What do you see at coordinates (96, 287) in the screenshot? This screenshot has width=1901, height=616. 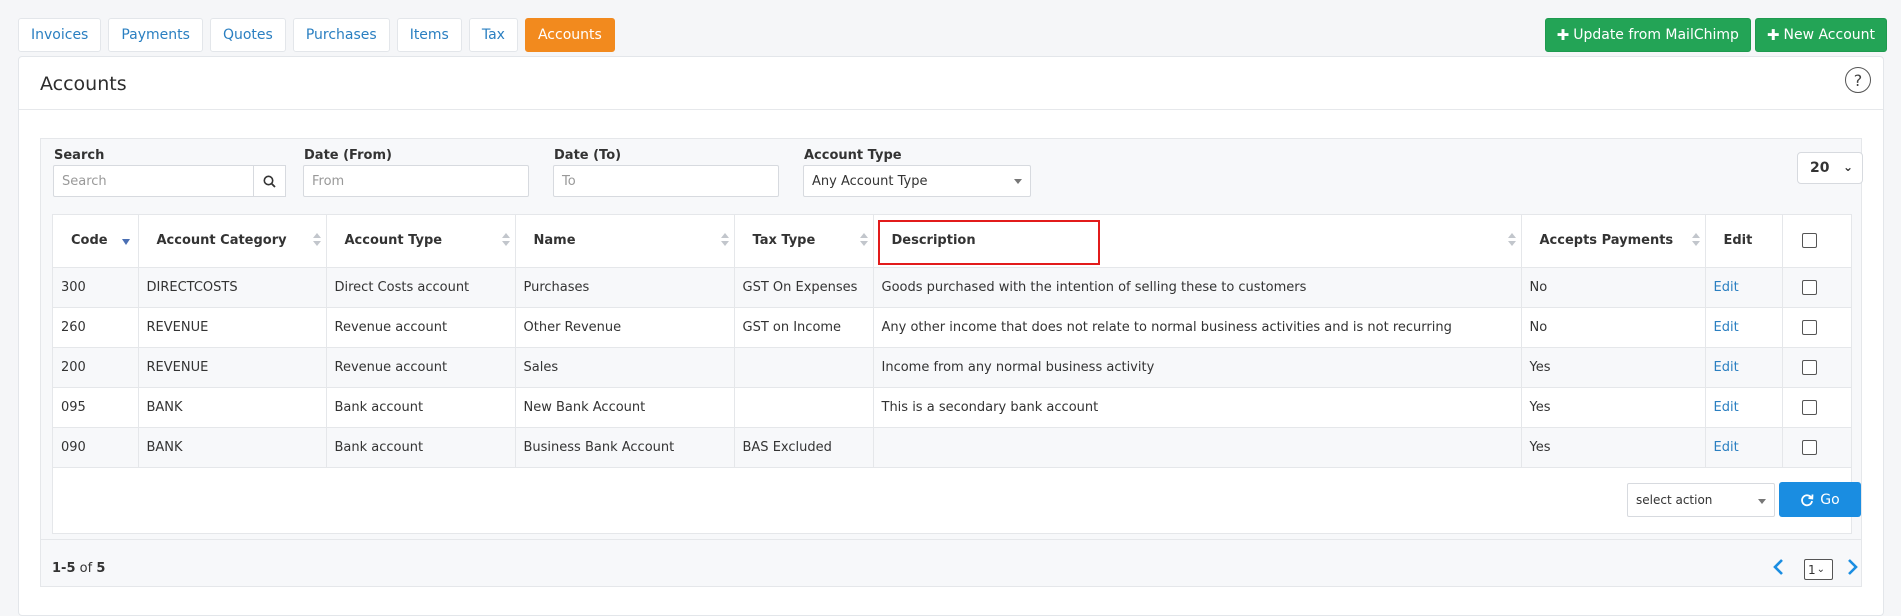 I see `cell-code: 300` at bounding box center [96, 287].